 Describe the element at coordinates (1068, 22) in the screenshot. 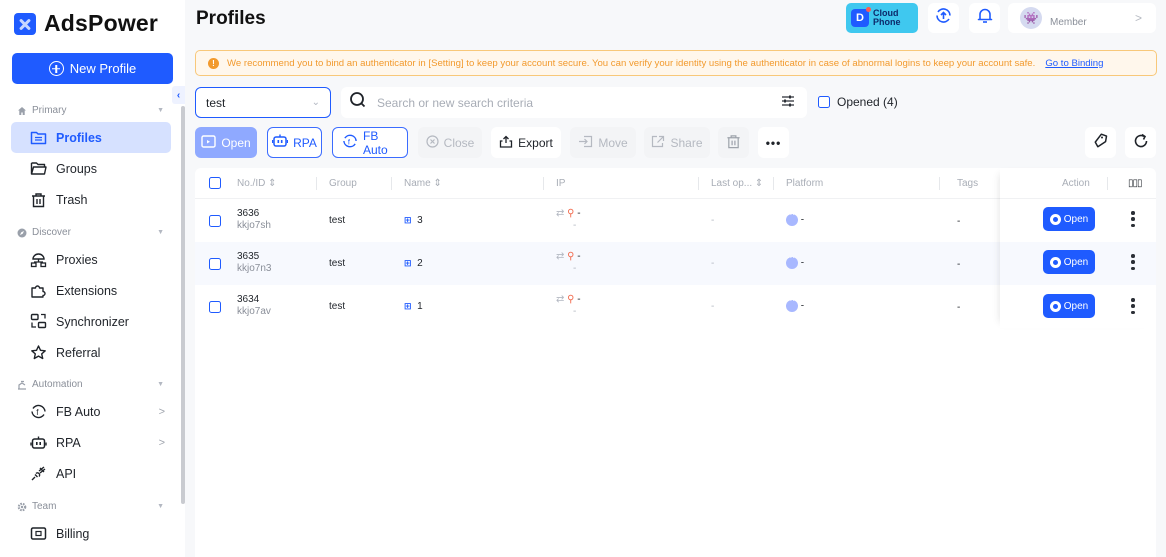

I see `user-role: Member` at that location.